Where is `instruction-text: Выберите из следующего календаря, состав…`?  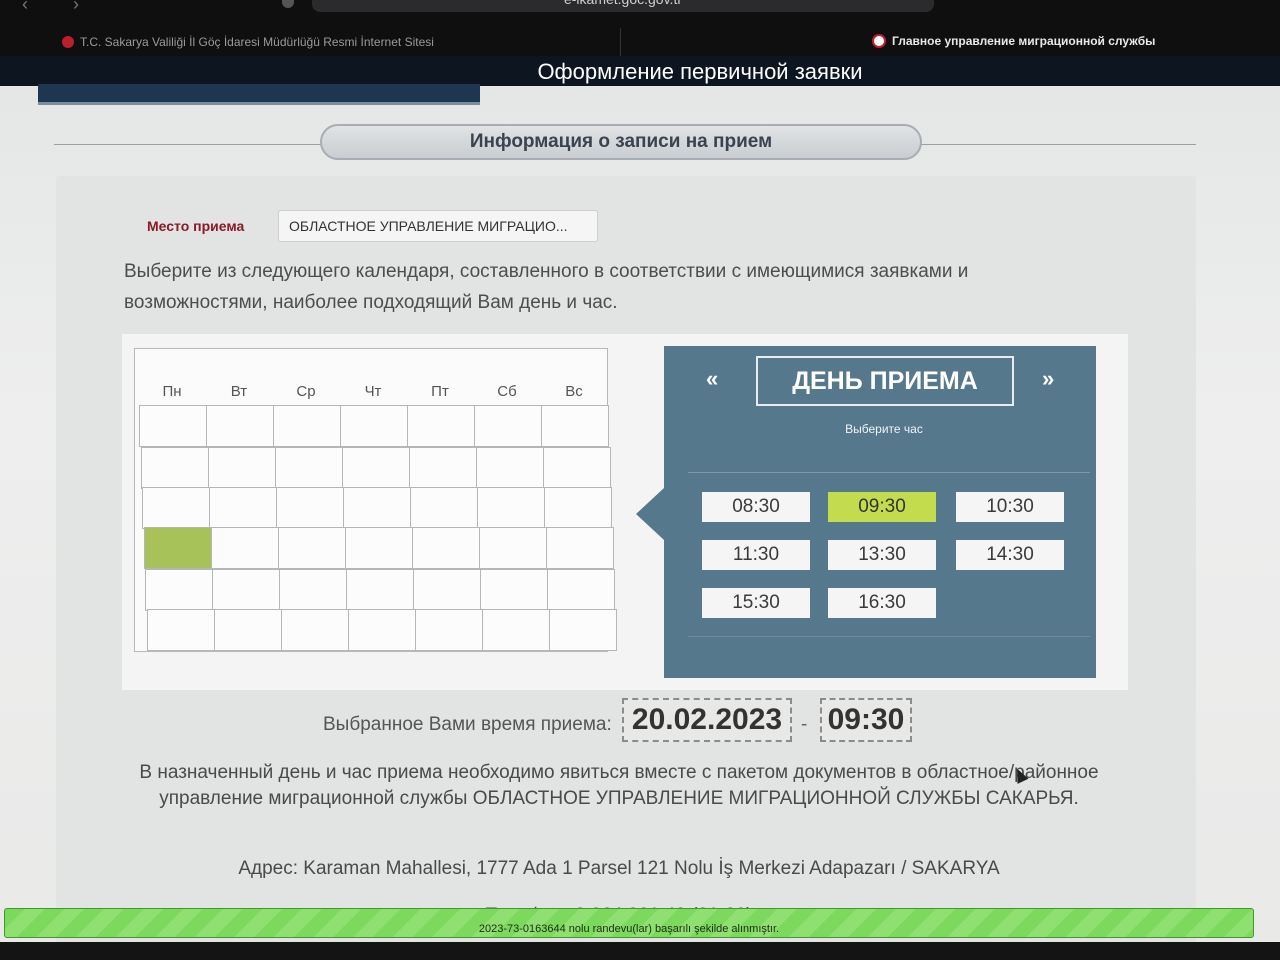
instruction-text: Выберите из следующего календаря, состав… is located at coordinates (546, 287).